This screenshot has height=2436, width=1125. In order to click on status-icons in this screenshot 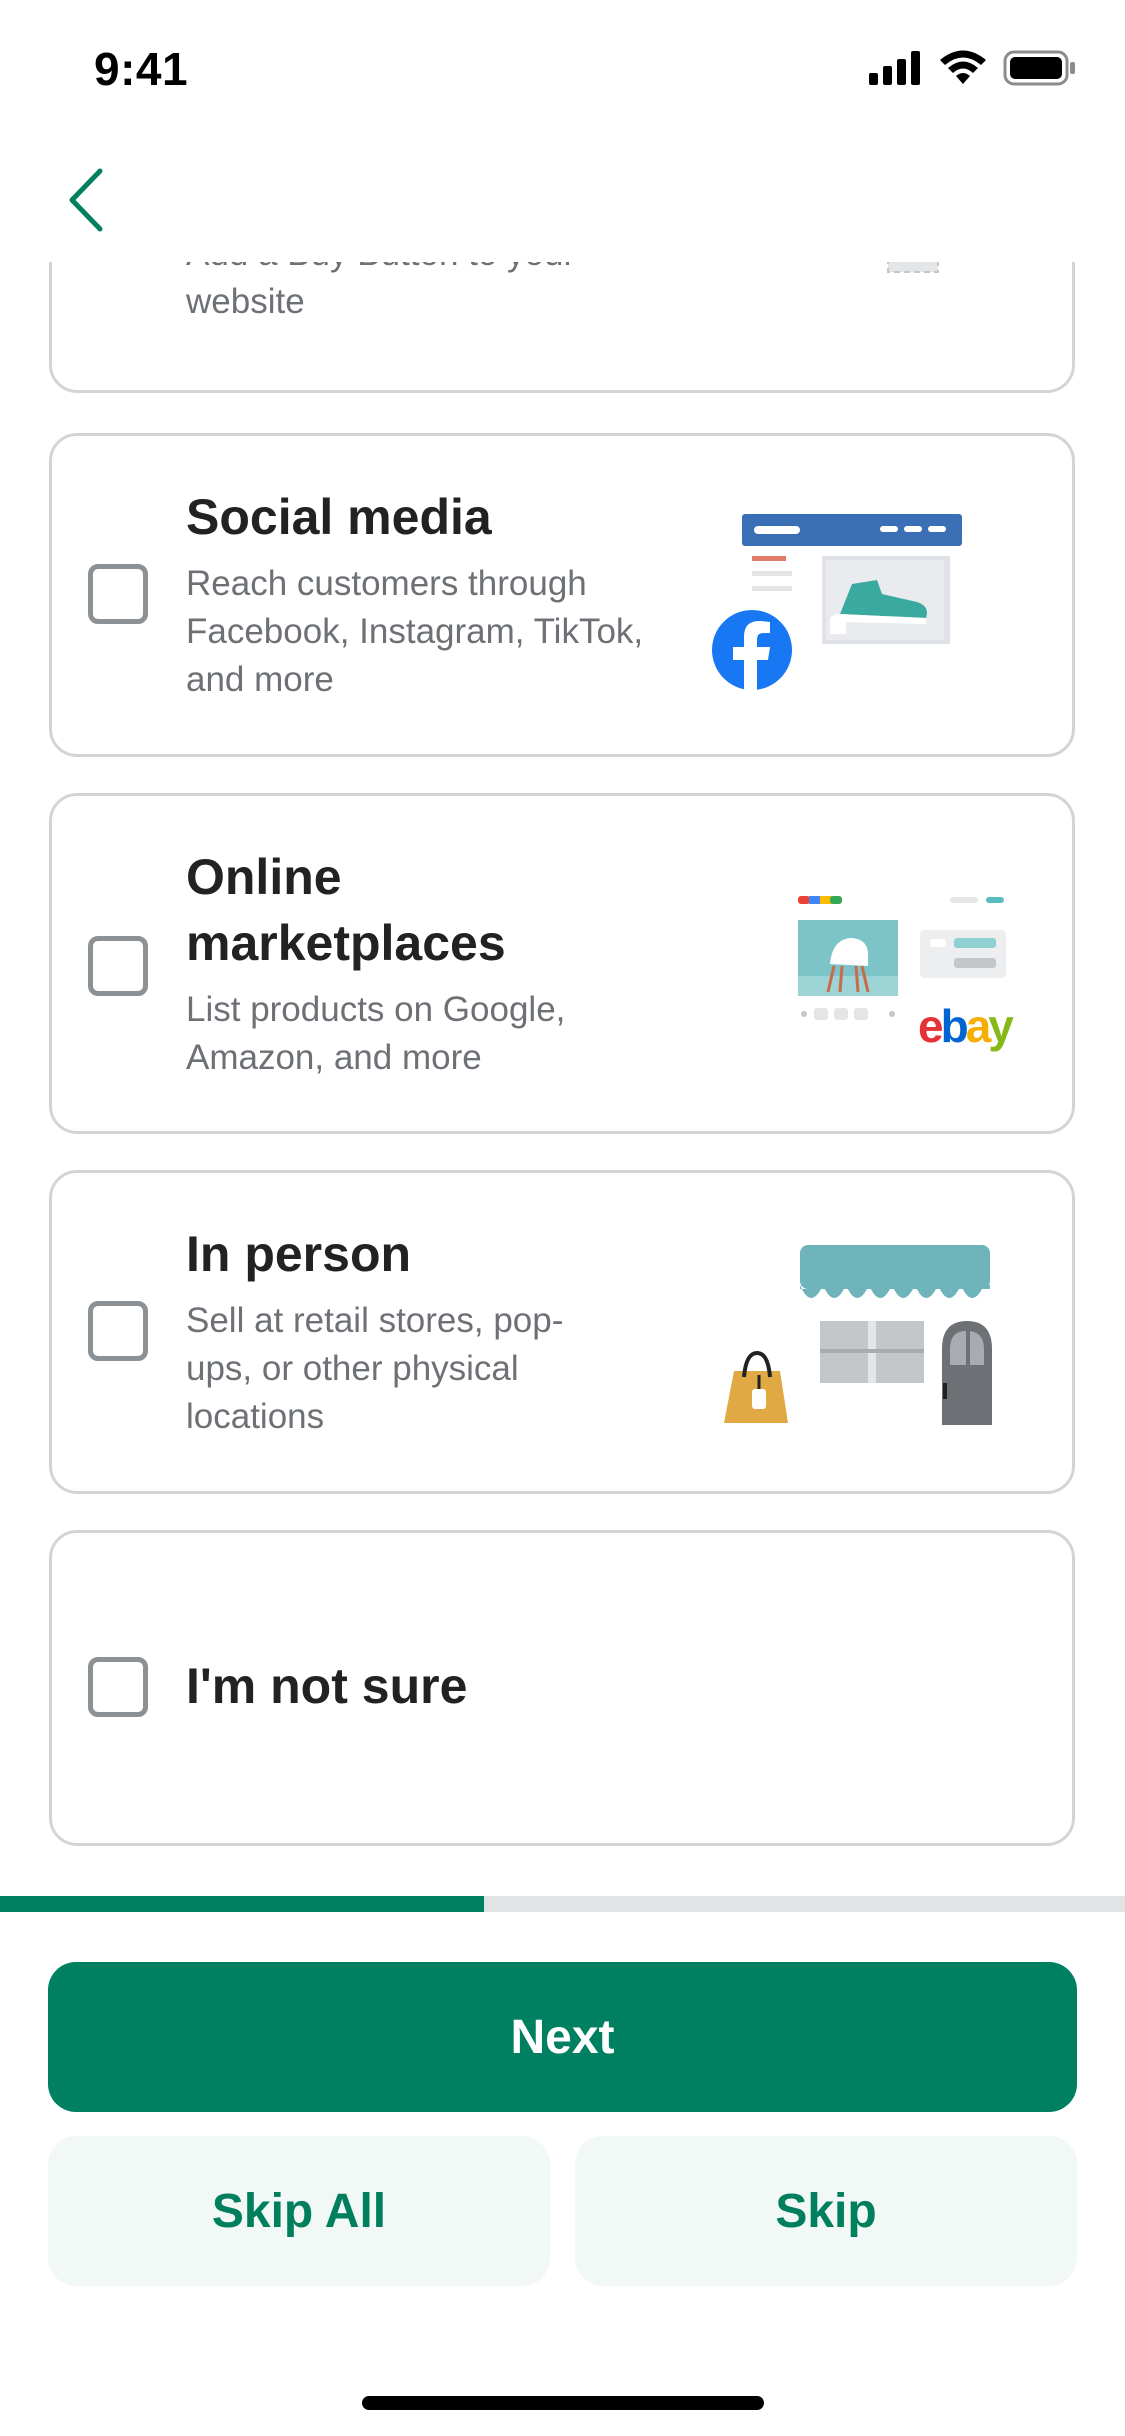, I will do `click(973, 68)`.